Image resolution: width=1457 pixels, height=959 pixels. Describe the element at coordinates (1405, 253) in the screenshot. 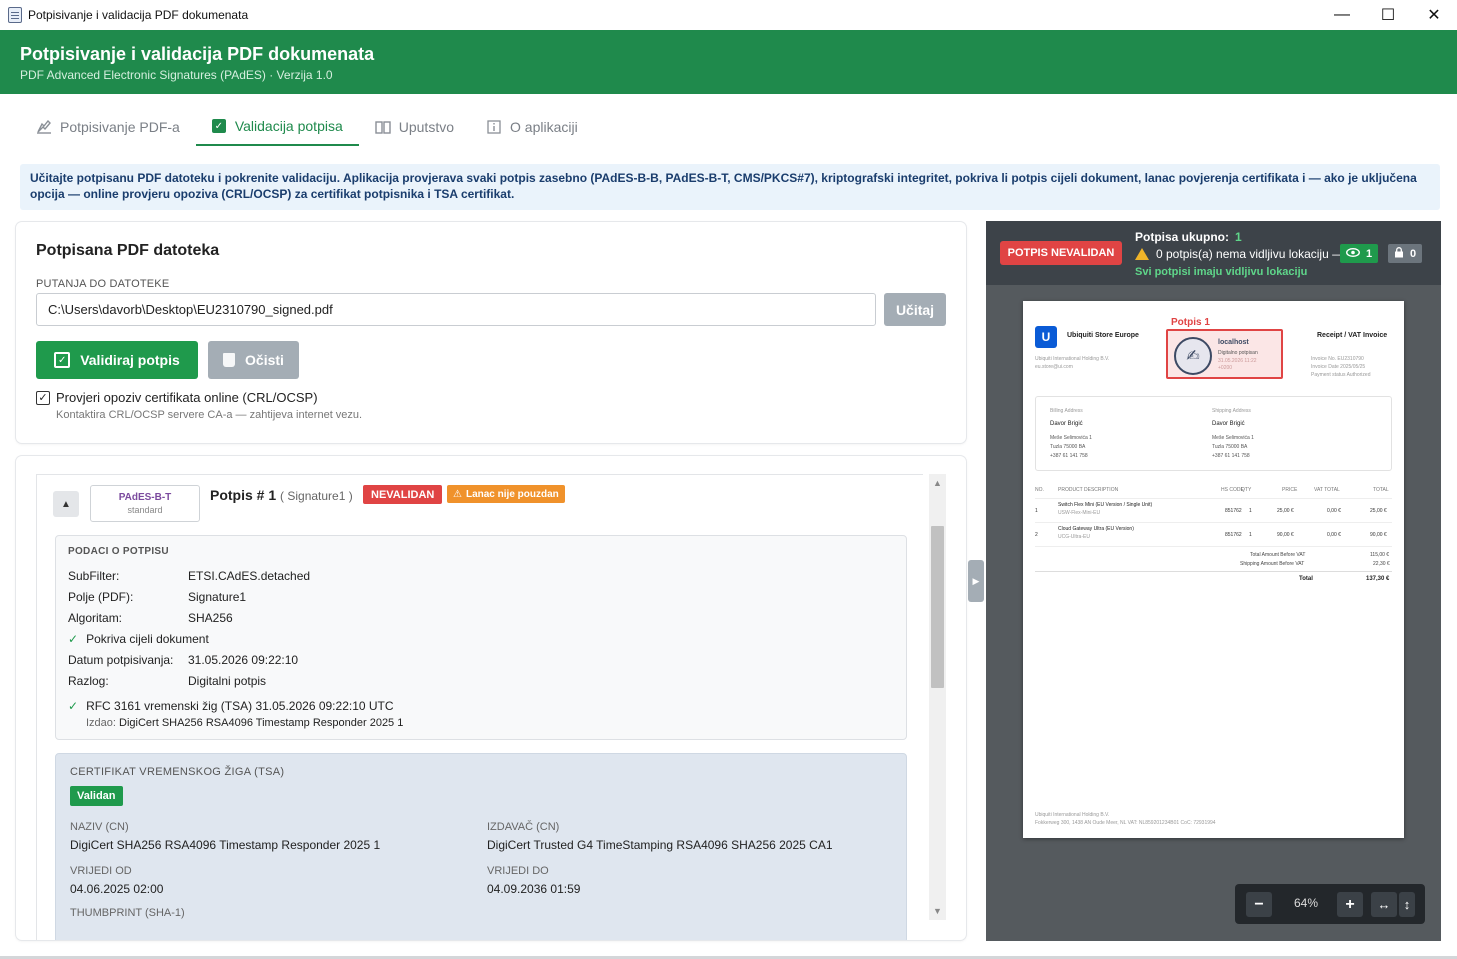

I see `hidden-count-chip: 0` at that location.